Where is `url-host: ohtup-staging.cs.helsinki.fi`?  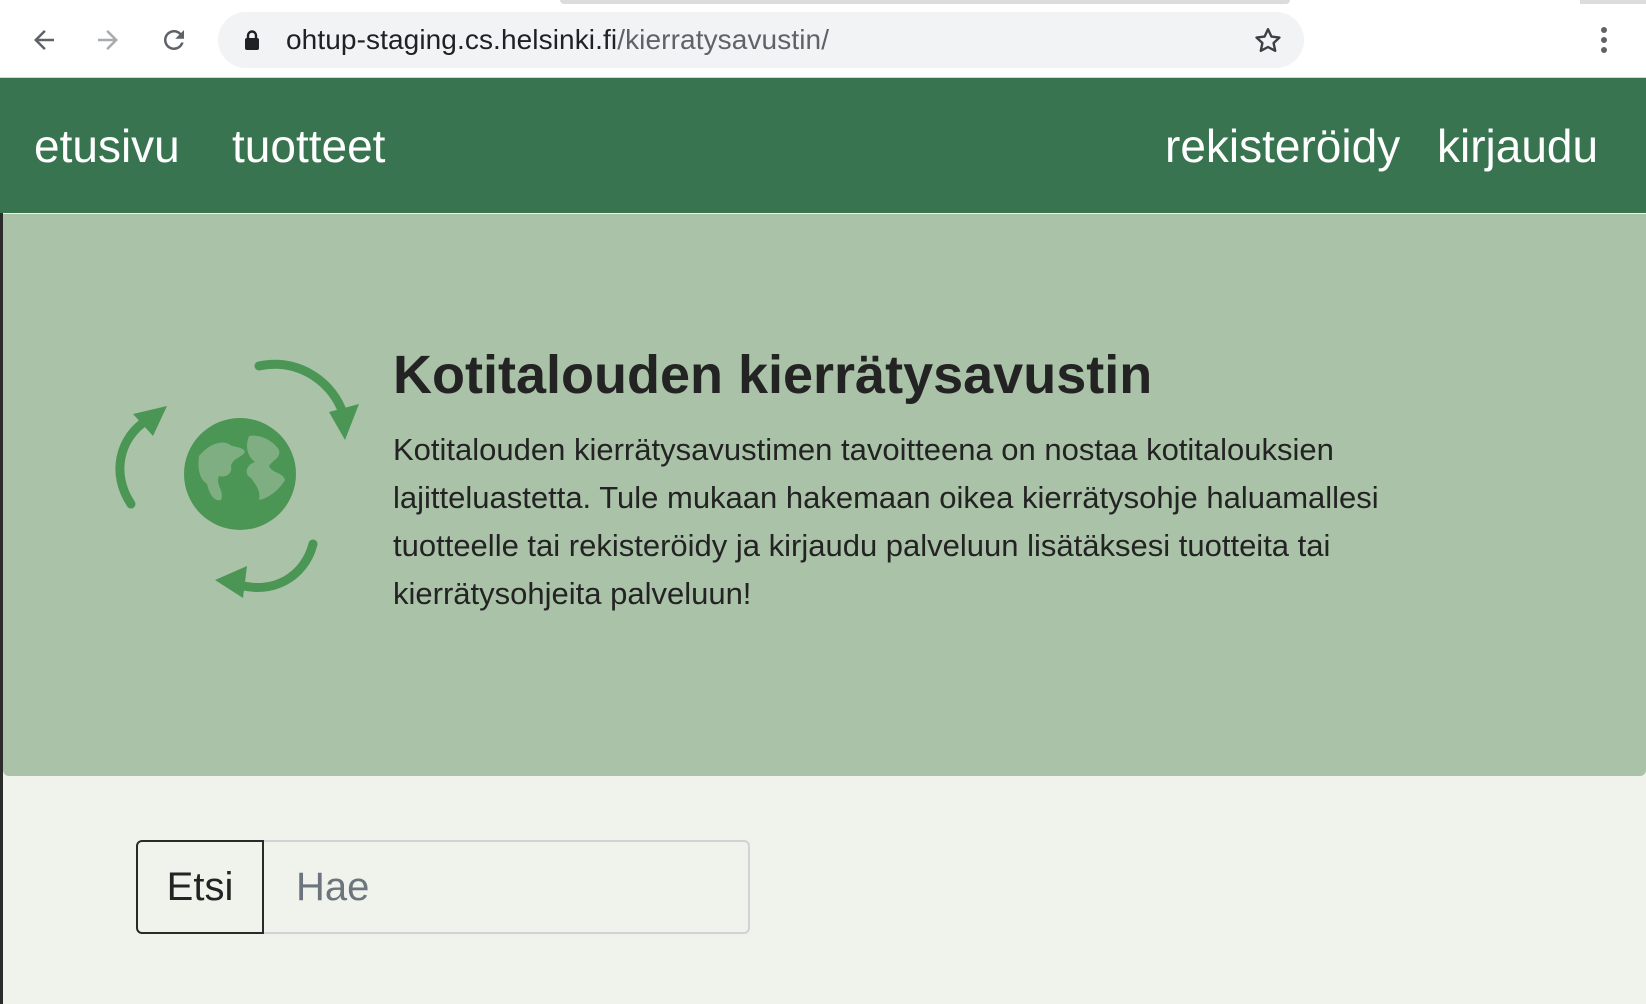
url-host: ohtup-staging.cs.helsinki.fi is located at coordinates (452, 39).